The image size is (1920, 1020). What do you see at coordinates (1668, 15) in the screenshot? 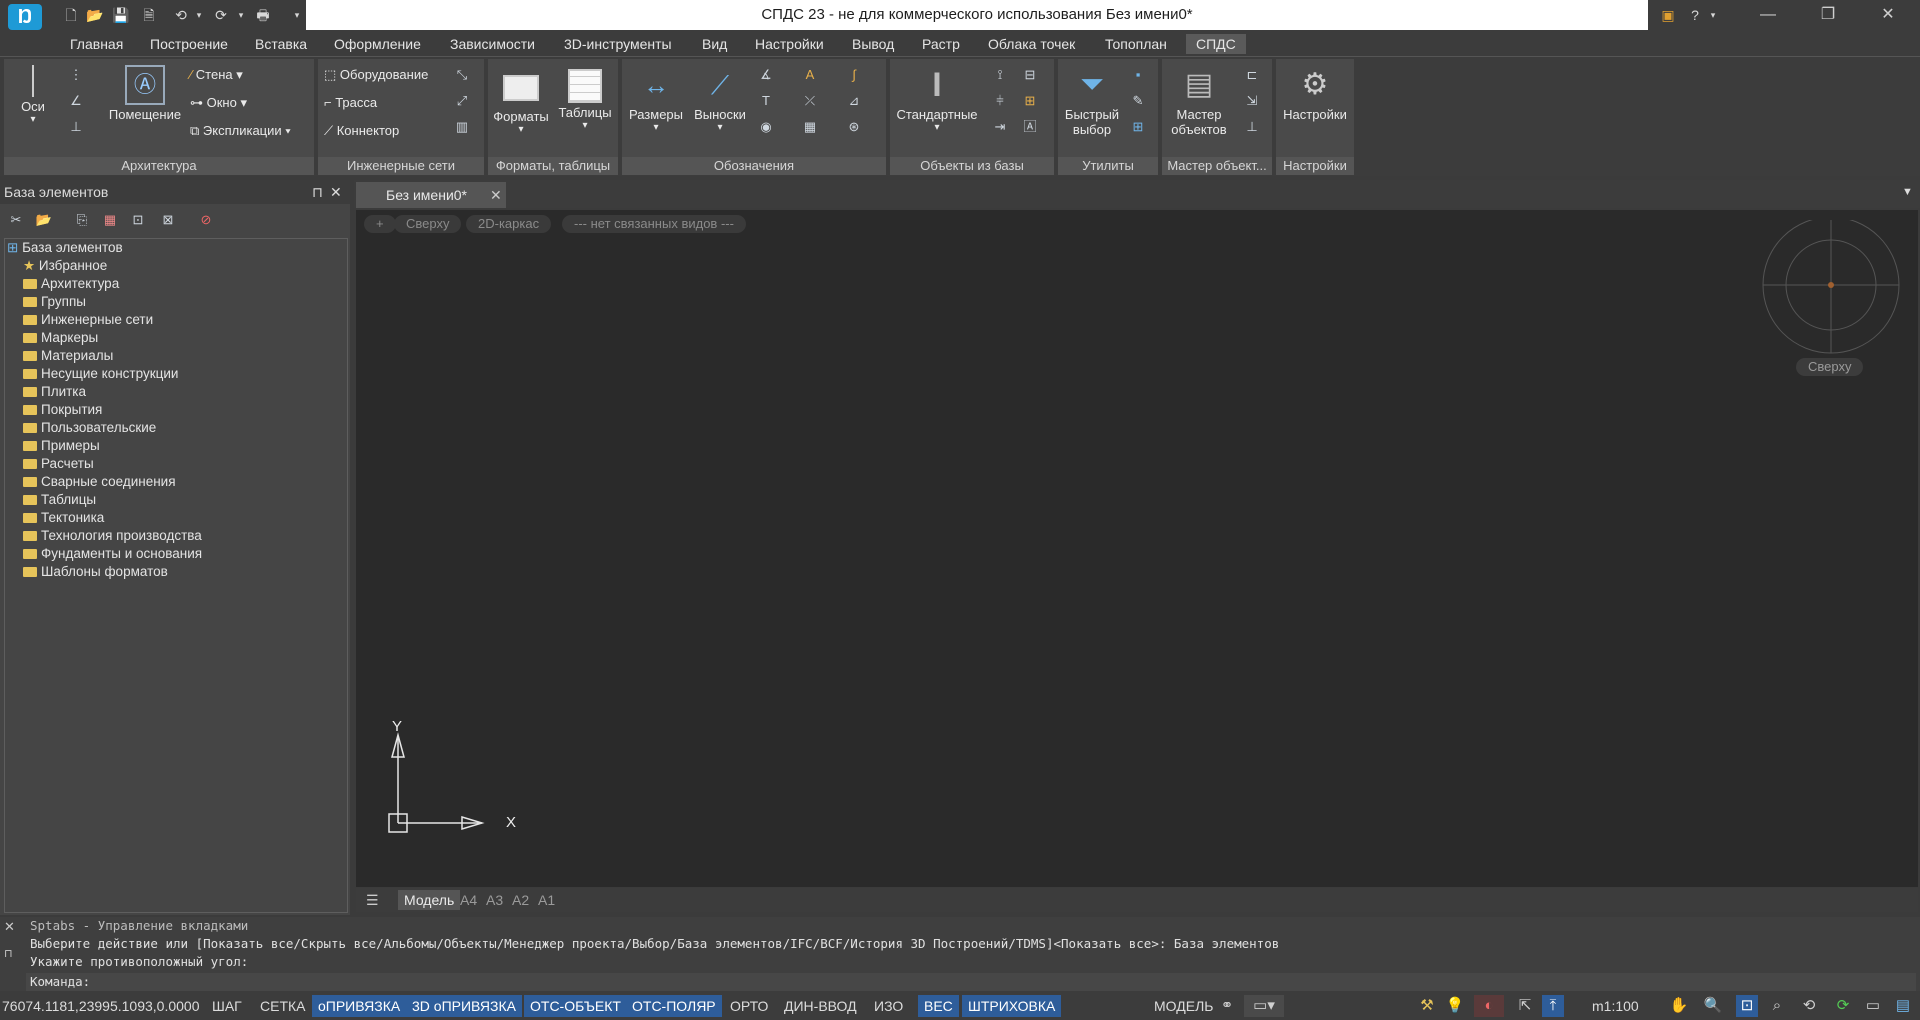
I see `workspace-icon: ▣` at bounding box center [1668, 15].